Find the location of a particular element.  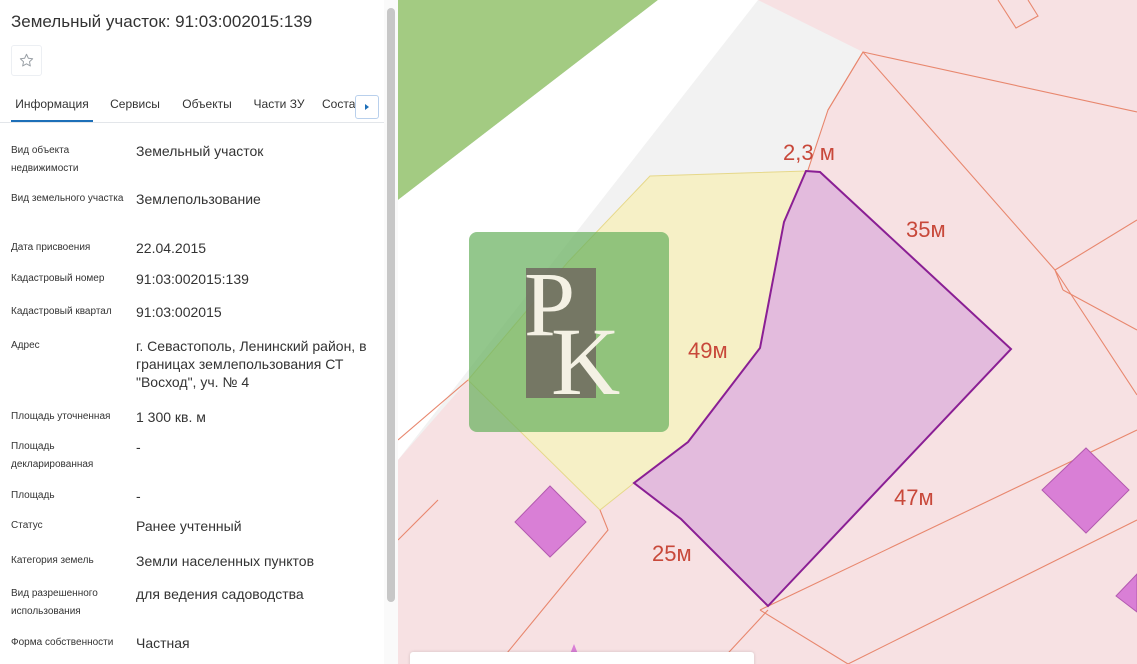

tabs-scroll-right-button is located at coordinates (367, 107).